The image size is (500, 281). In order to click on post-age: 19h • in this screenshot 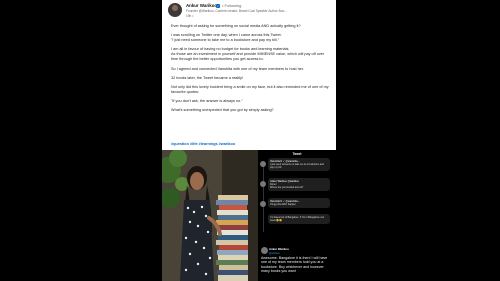, I will do `click(190, 16)`.